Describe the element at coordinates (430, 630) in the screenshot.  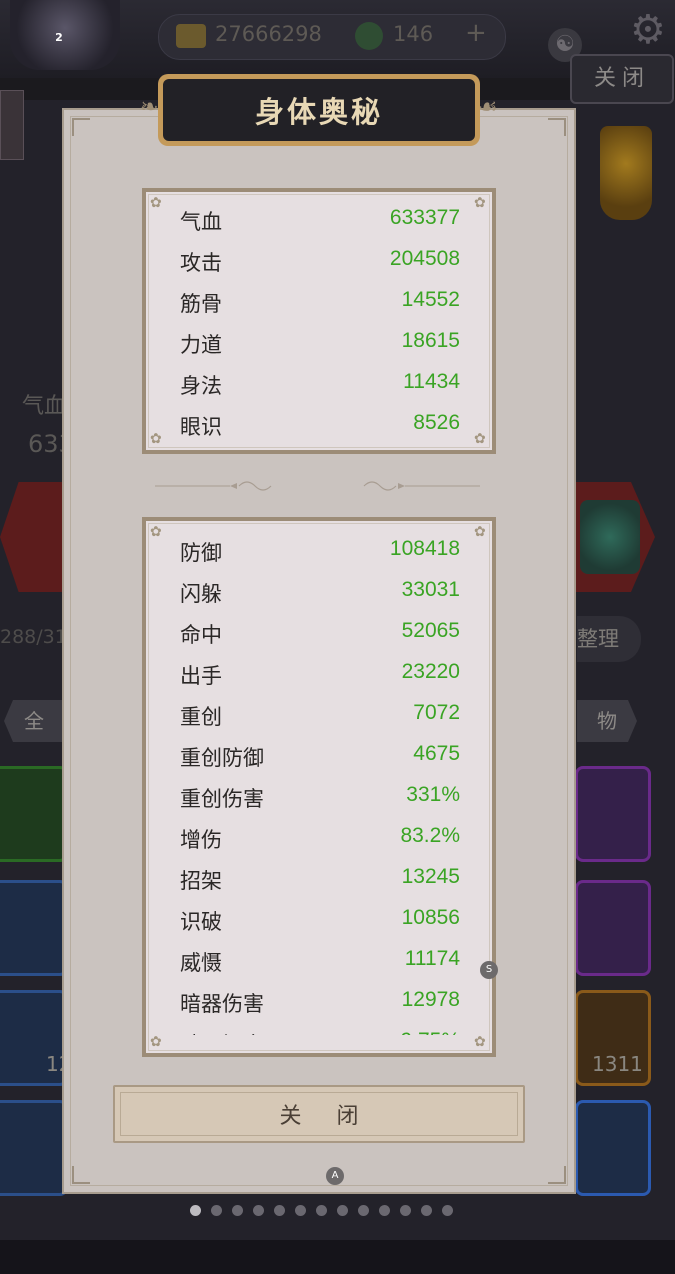
I see `stat-value: 52065` at that location.